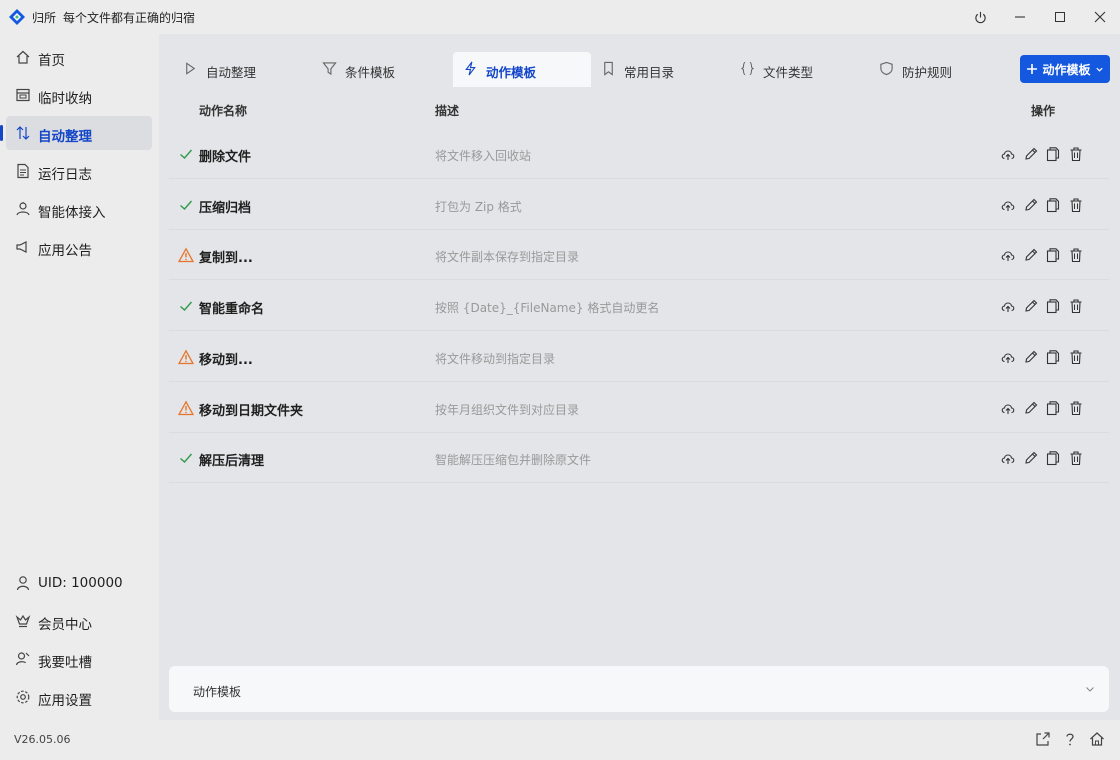  Describe the element at coordinates (1, 133) in the screenshot. I see `active-indicator` at that location.